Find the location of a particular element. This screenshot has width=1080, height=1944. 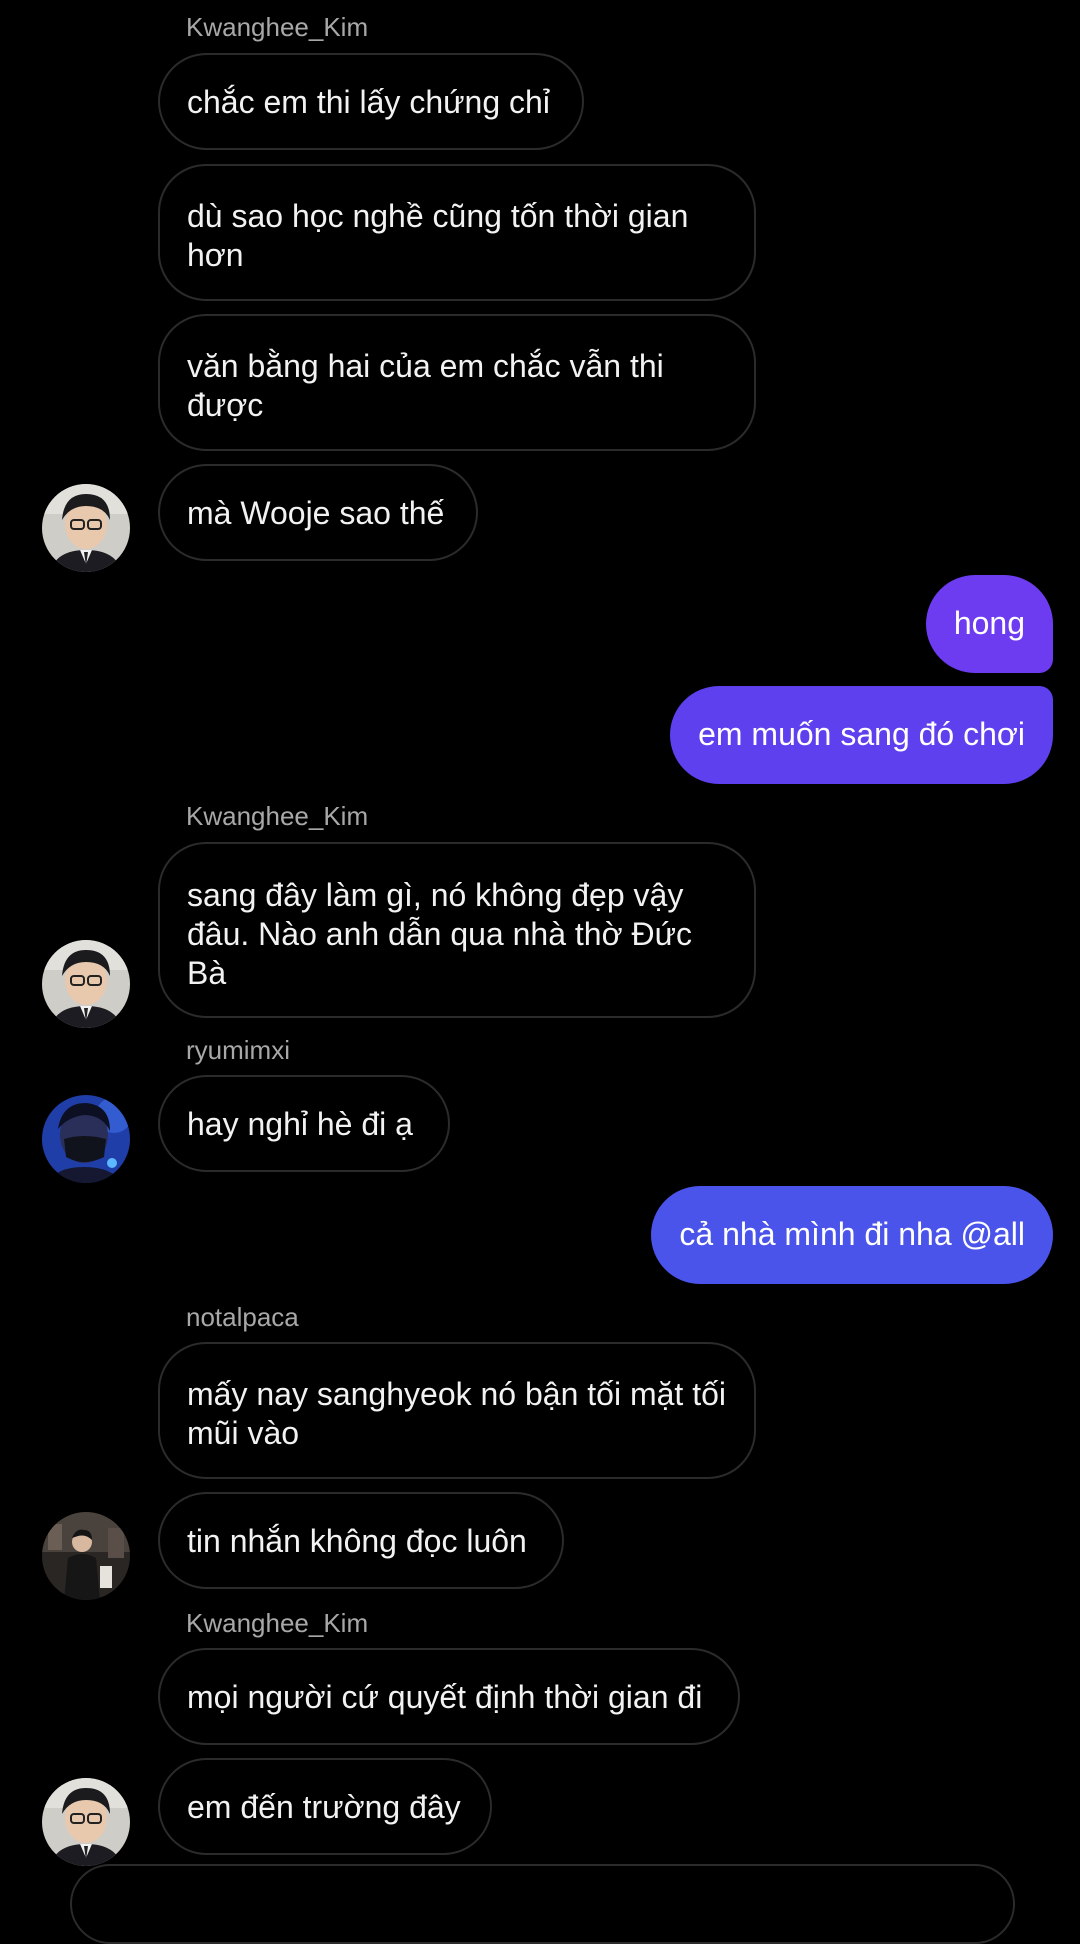

sender-name: ryumimxi is located at coordinates (238, 1050).